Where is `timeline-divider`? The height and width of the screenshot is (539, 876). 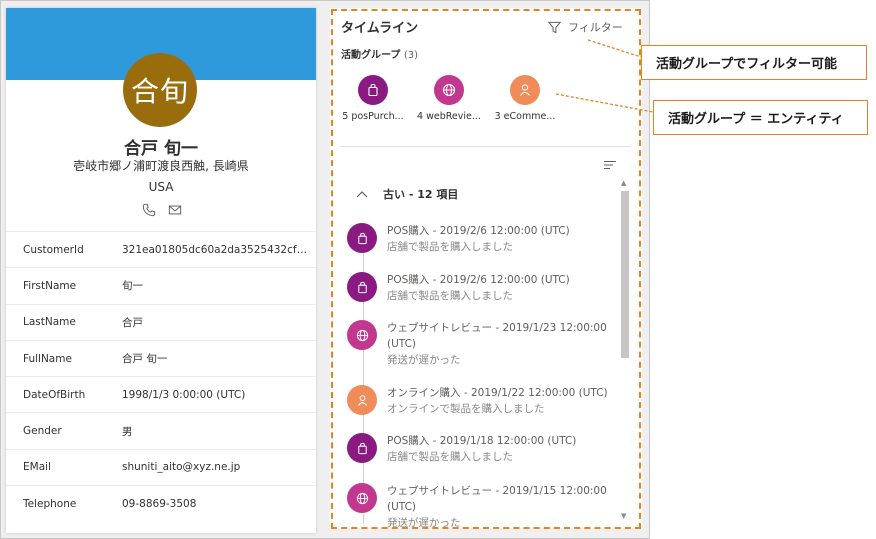 timeline-divider is located at coordinates (486, 146).